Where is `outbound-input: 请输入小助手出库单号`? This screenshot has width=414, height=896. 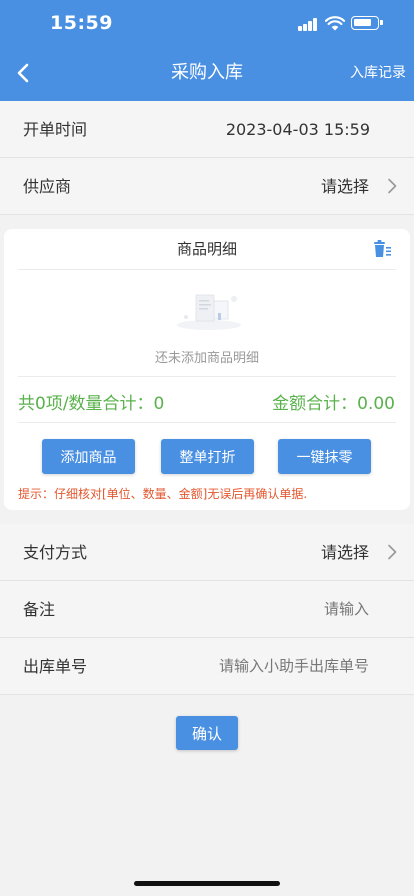
outbound-input: 请输入小助手出库单号 is located at coordinates (294, 666).